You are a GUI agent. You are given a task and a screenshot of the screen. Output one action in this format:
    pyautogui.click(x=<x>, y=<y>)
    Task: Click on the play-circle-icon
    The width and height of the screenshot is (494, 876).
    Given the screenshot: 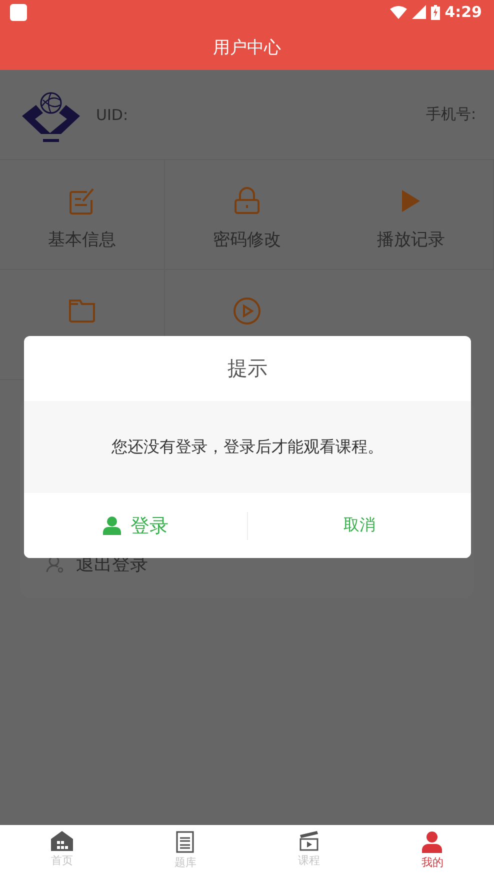 What is the action you would take?
    pyautogui.click(x=246, y=311)
    